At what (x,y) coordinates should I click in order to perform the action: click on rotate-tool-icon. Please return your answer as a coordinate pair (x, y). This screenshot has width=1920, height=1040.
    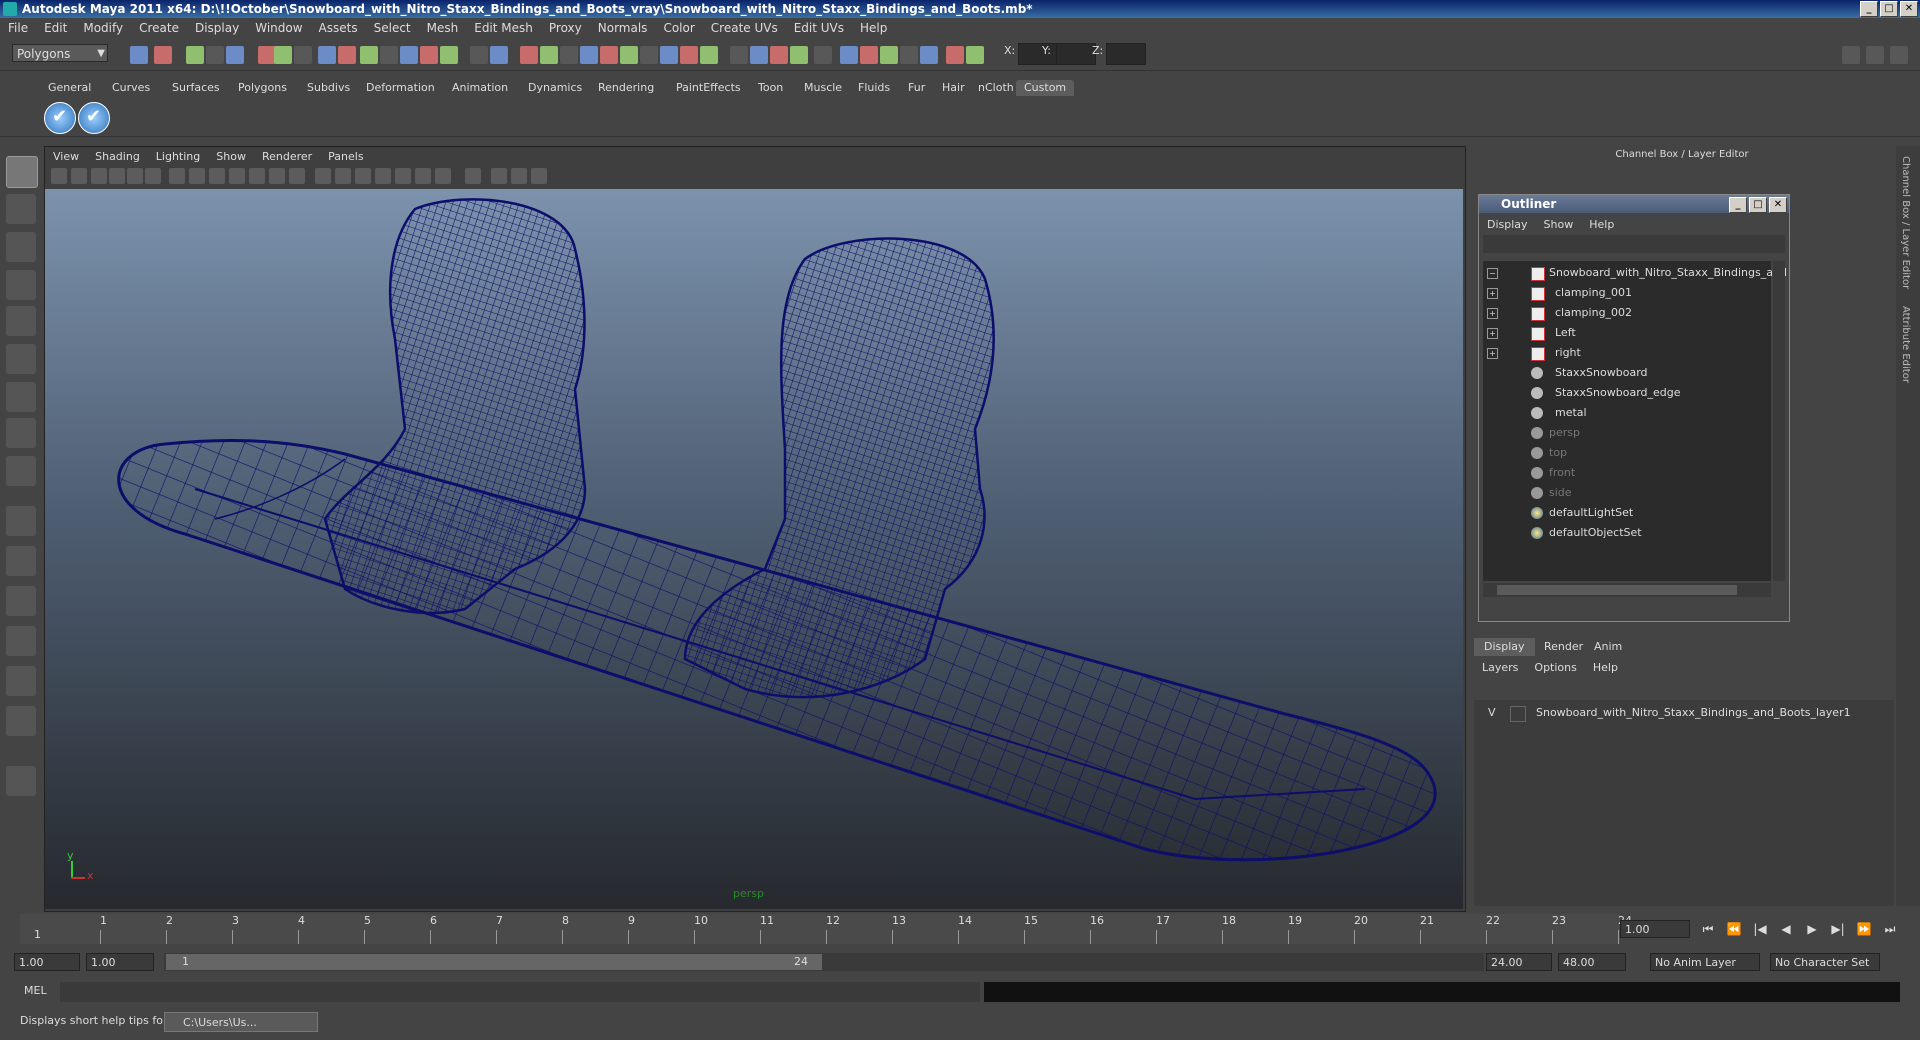
    Looking at the image, I should click on (21, 321).